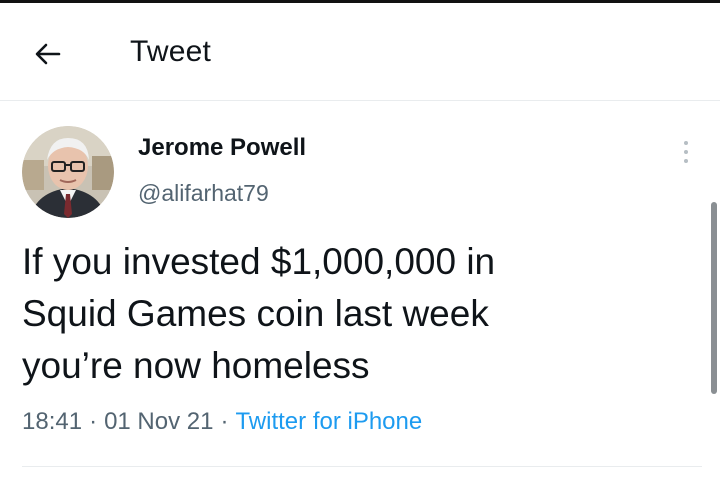 This screenshot has width=720, height=479. I want to click on page-title: Tweet, so click(171, 51).